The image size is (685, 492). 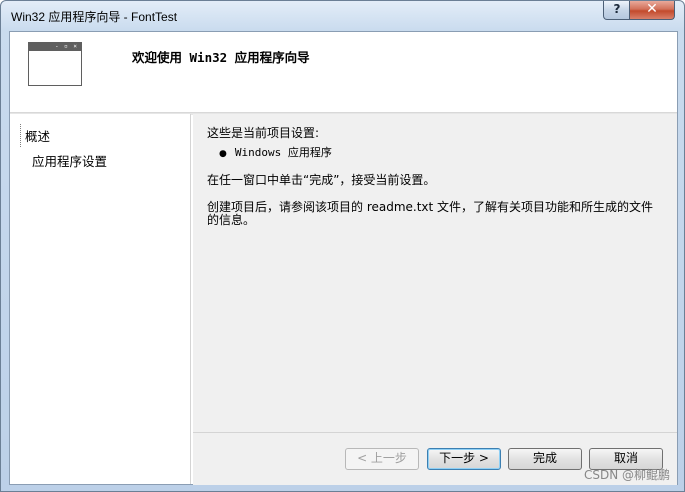 I want to click on close-button: ✕, so click(x=652, y=10).